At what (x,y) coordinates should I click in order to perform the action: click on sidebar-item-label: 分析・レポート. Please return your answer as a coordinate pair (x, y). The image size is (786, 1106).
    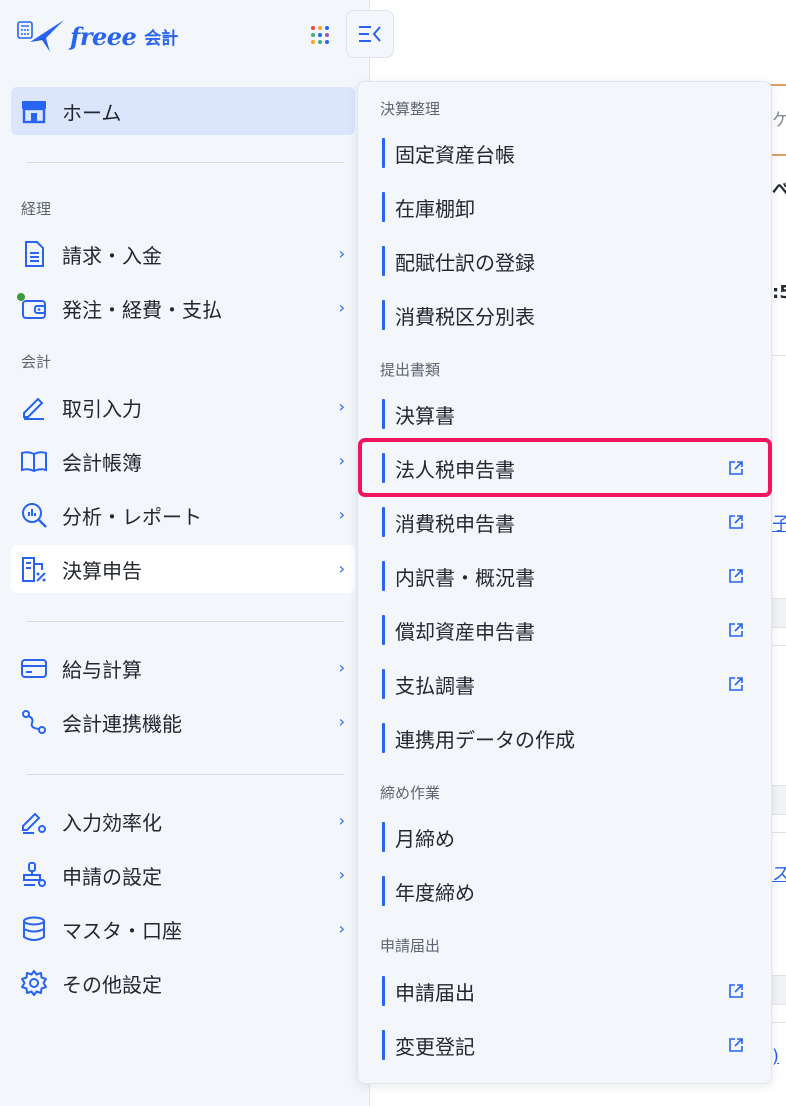
    Looking at the image, I should click on (132, 516).